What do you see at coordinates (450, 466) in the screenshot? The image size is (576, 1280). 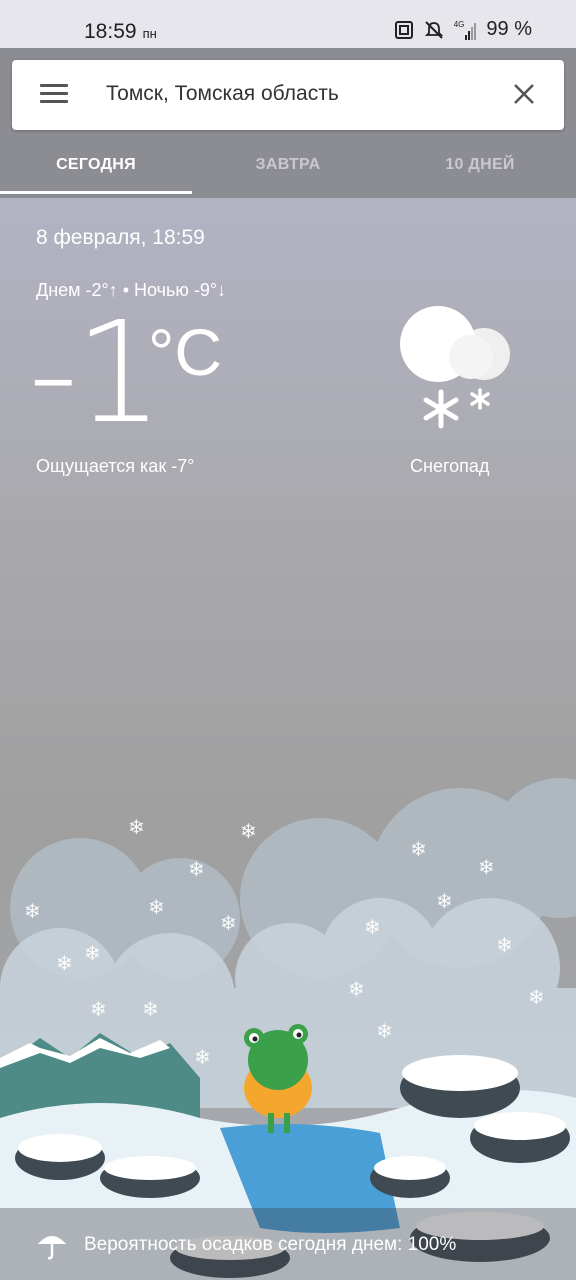 I see `condition-label: Снегопад` at bounding box center [450, 466].